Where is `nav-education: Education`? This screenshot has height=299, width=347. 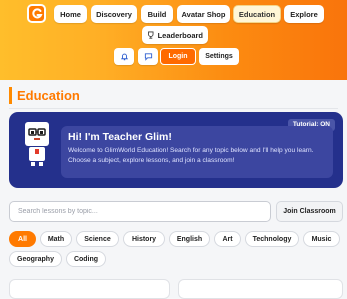 nav-education: Education is located at coordinates (257, 14).